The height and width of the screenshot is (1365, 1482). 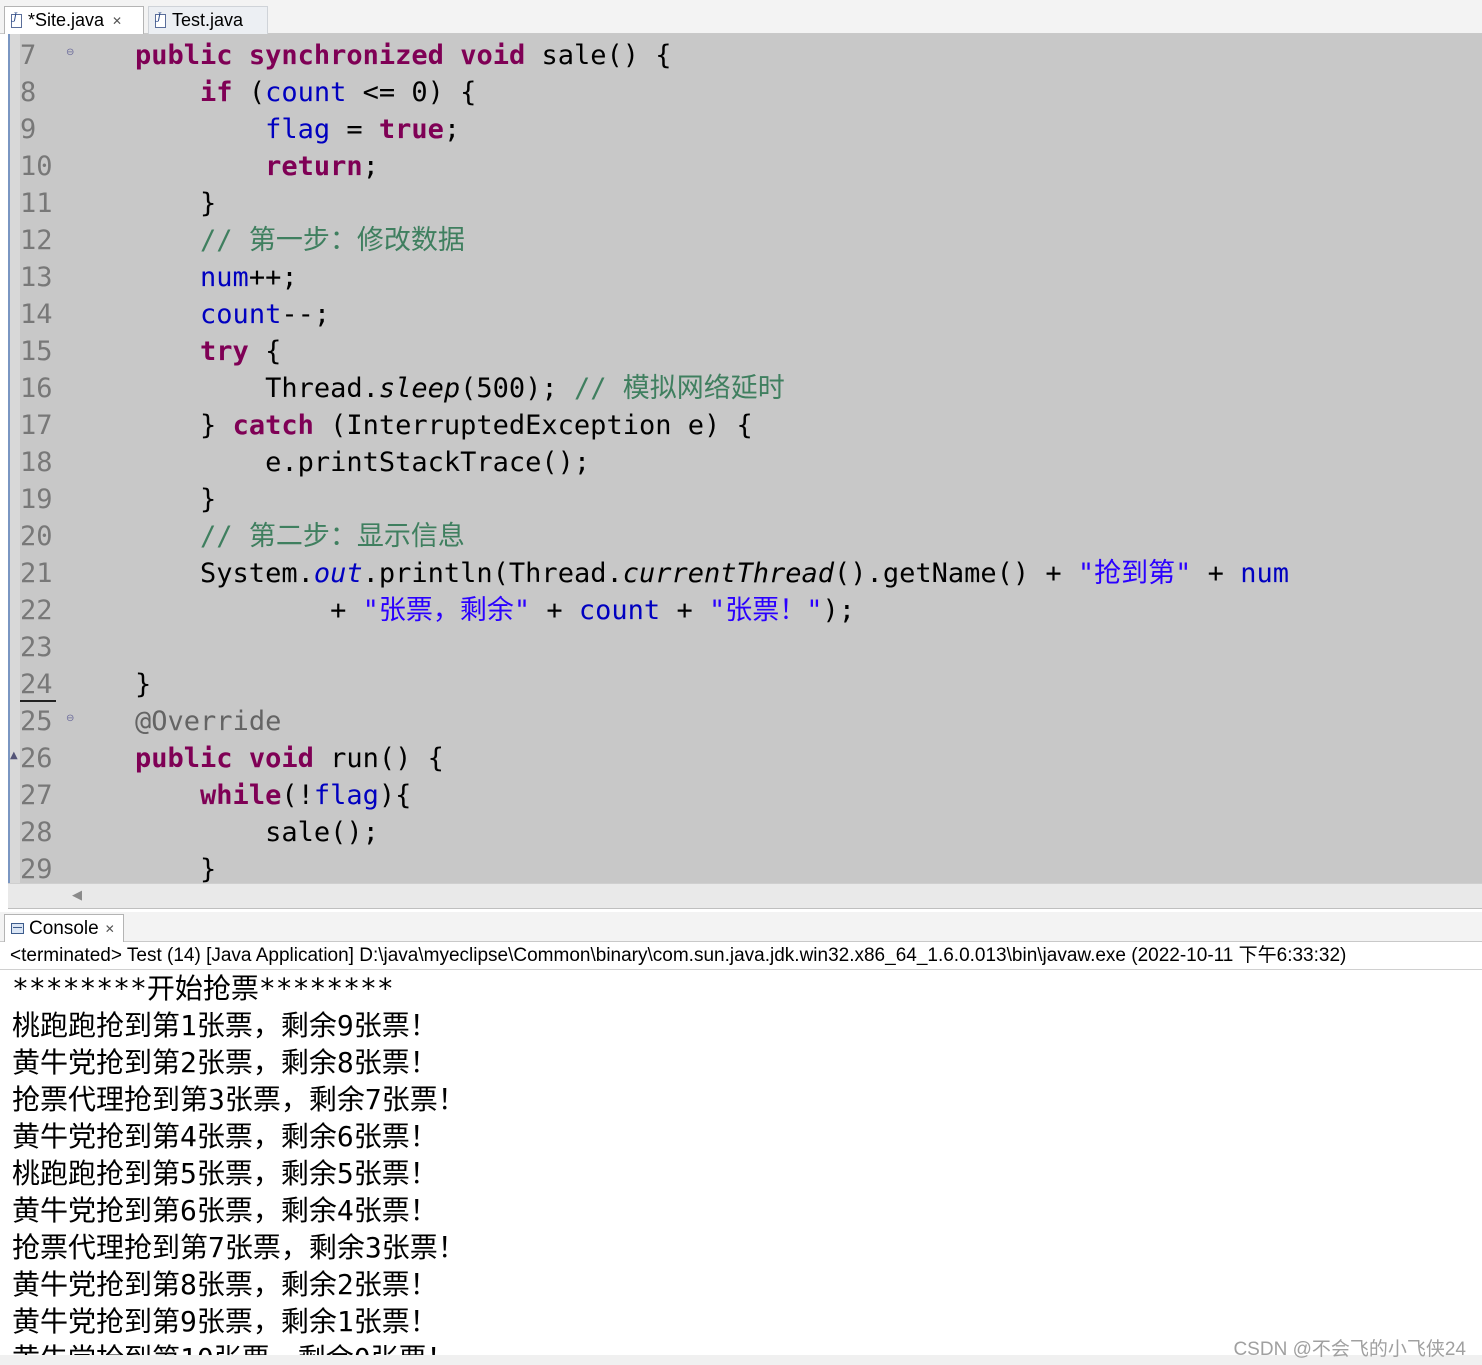 What do you see at coordinates (314, 166) in the screenshot?
I see `code-token: return` at bounding box center [314, 166].